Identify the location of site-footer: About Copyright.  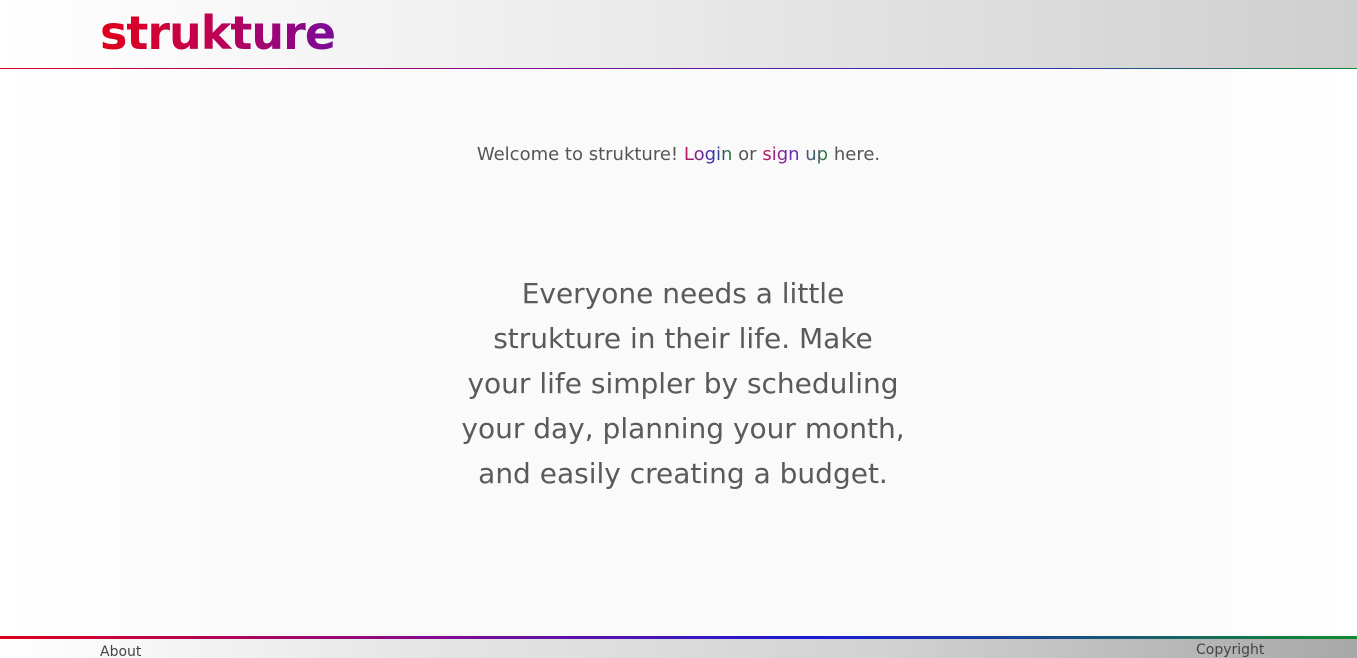
(678, 648).